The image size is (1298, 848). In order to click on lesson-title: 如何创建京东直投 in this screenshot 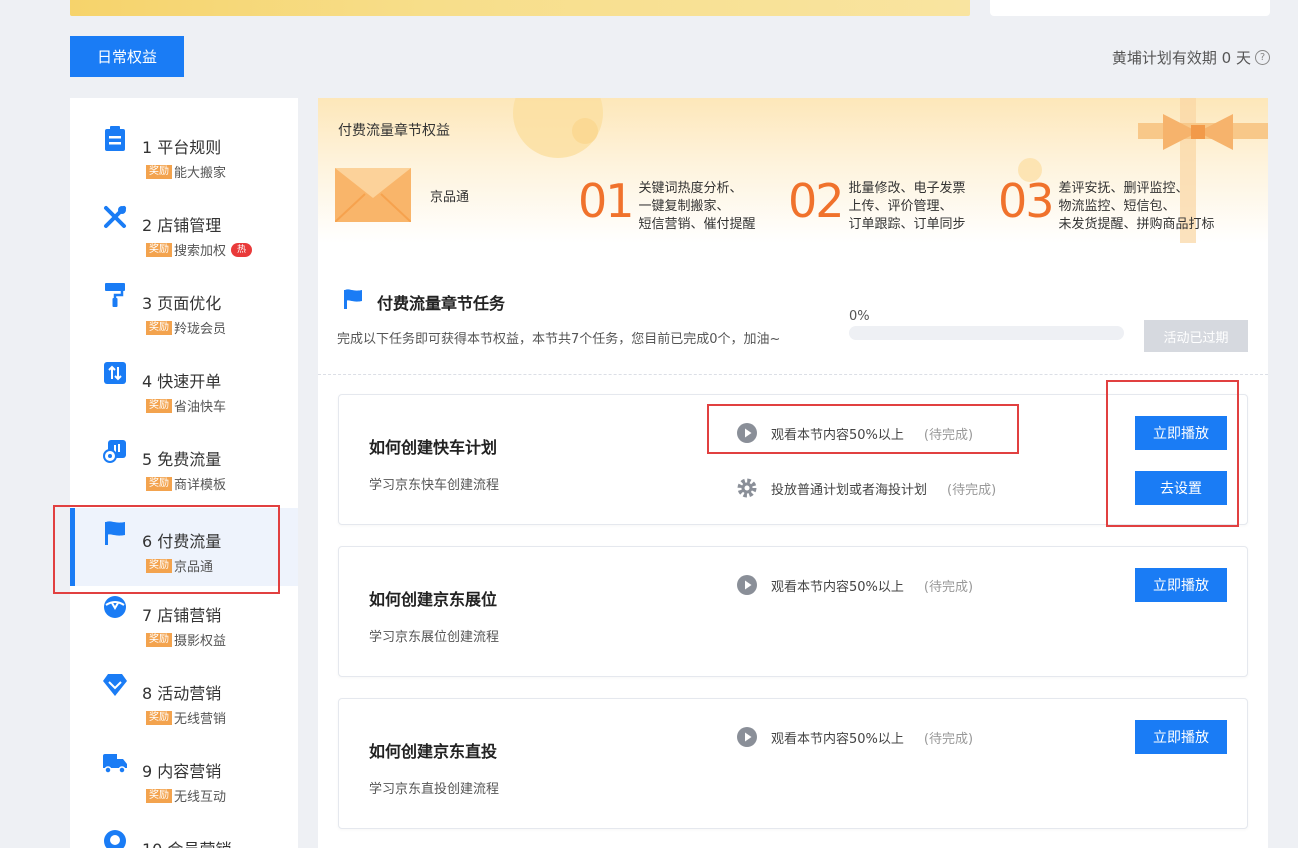, I will do `click(433, 751)`.